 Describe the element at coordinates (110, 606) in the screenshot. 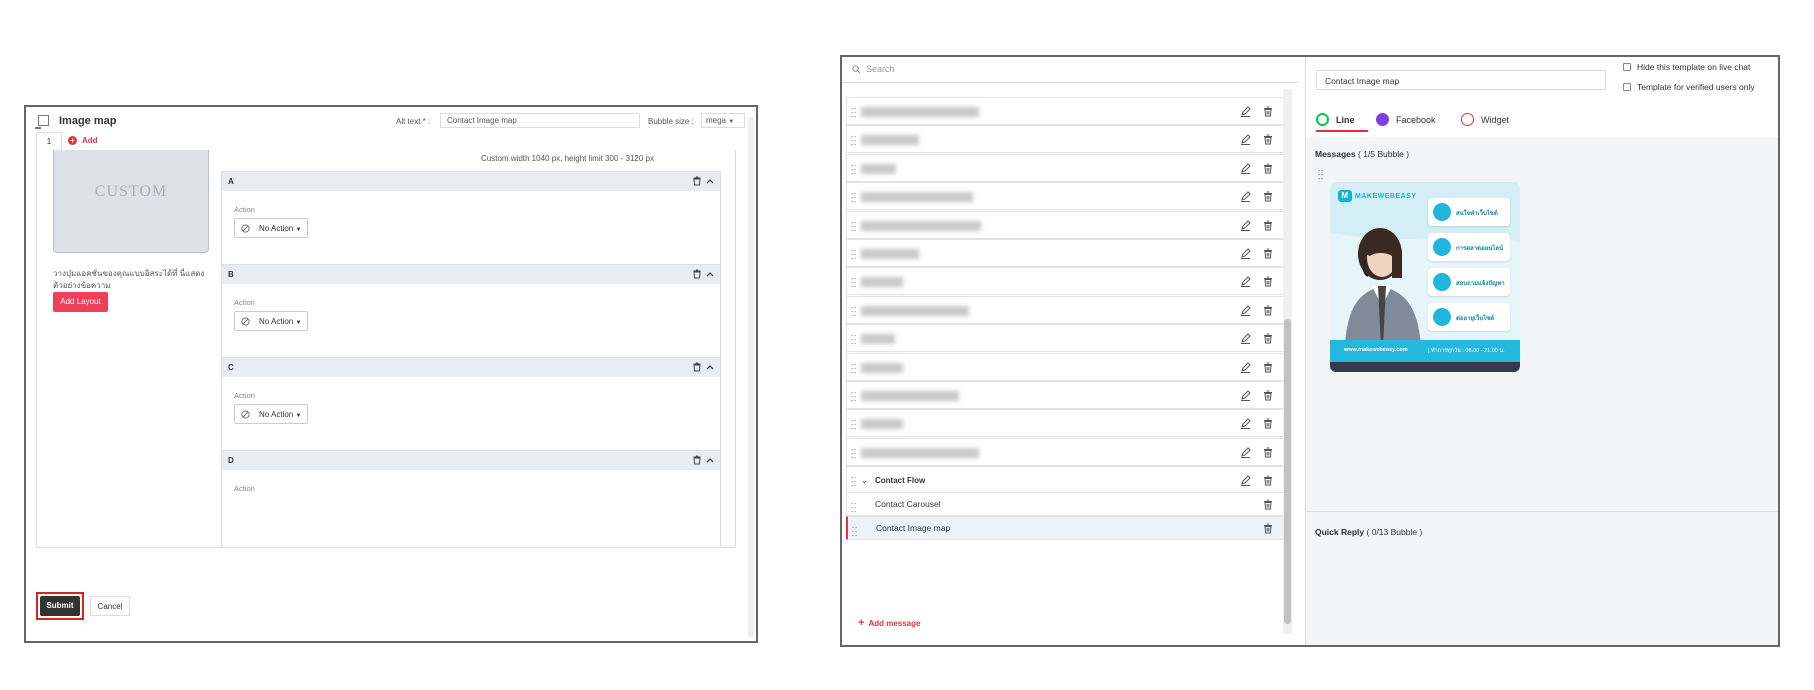

I see `cancel-button: Cancel` at that location.